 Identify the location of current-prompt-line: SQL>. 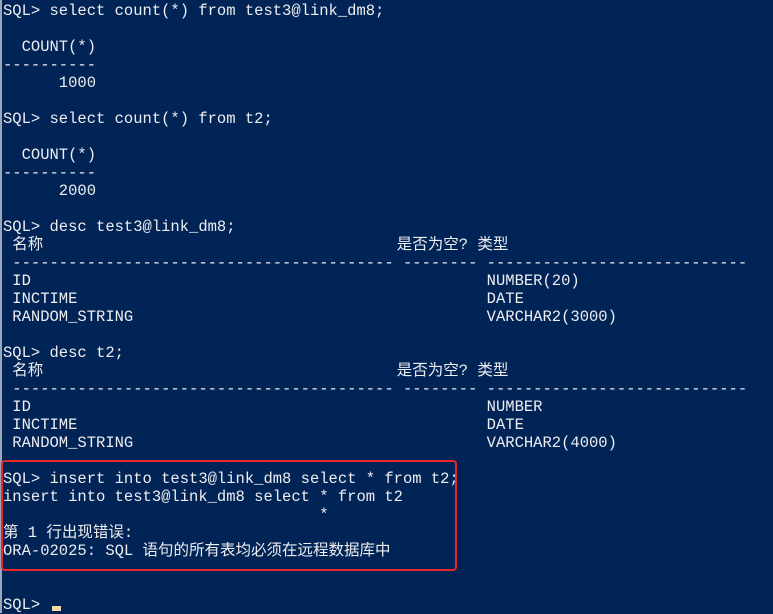
(32, 605).